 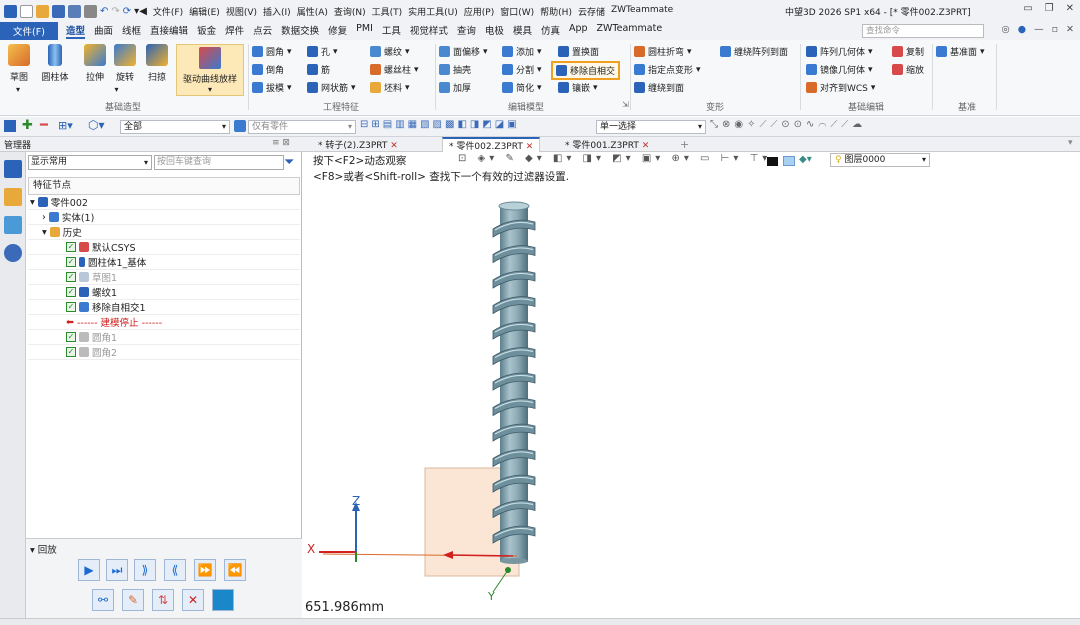 I want to click on tab-modeling: 造型, so click(x=76, y=31).